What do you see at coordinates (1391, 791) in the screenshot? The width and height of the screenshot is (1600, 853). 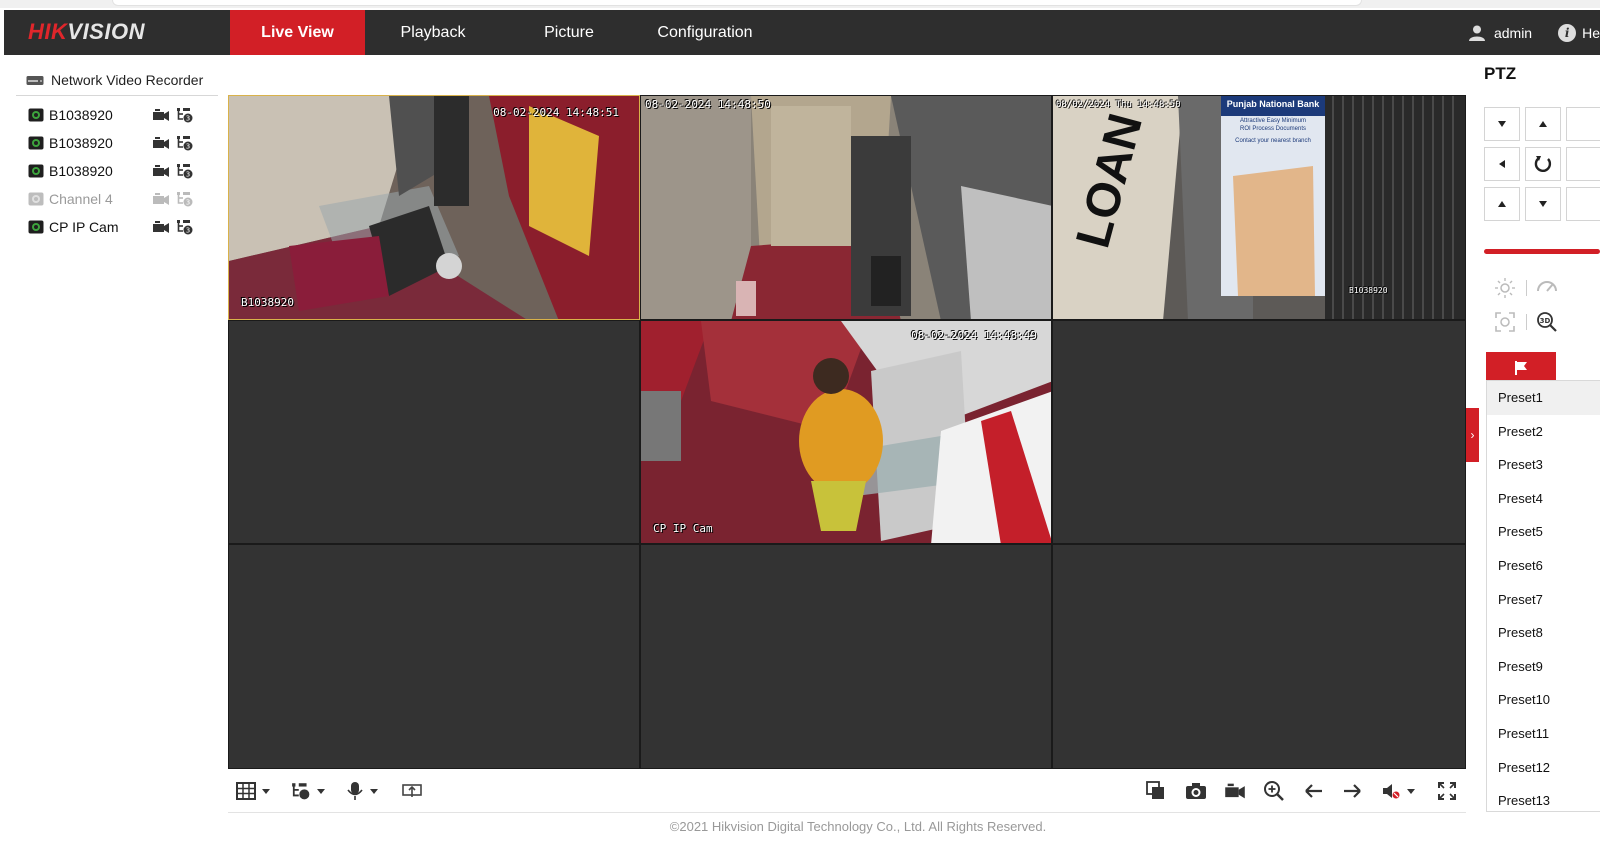 I see `speaker-muted-icon` at bounding box center [1391, 791].